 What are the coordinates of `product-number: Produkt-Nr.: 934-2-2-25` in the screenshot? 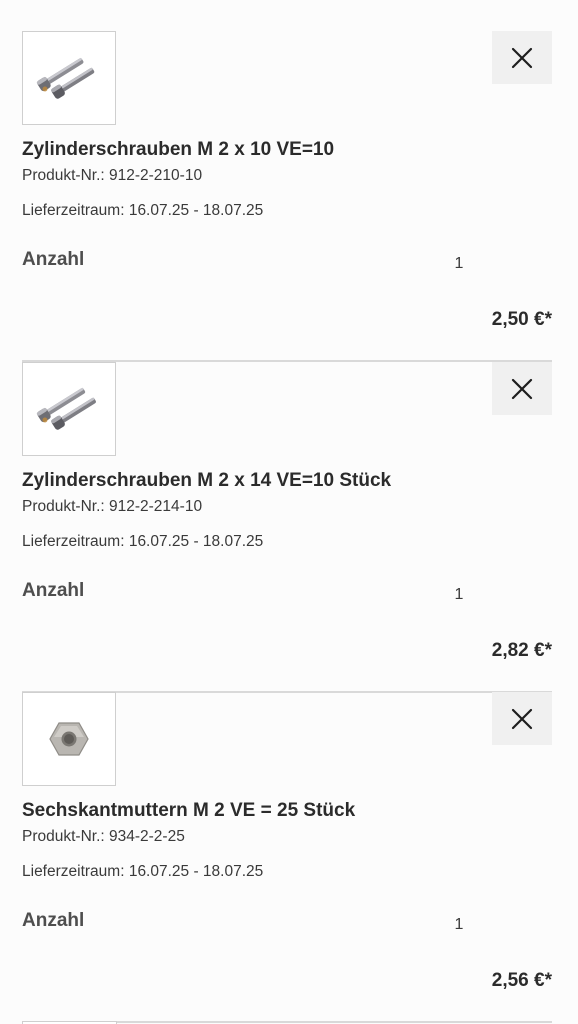 It's located at (103, 836).